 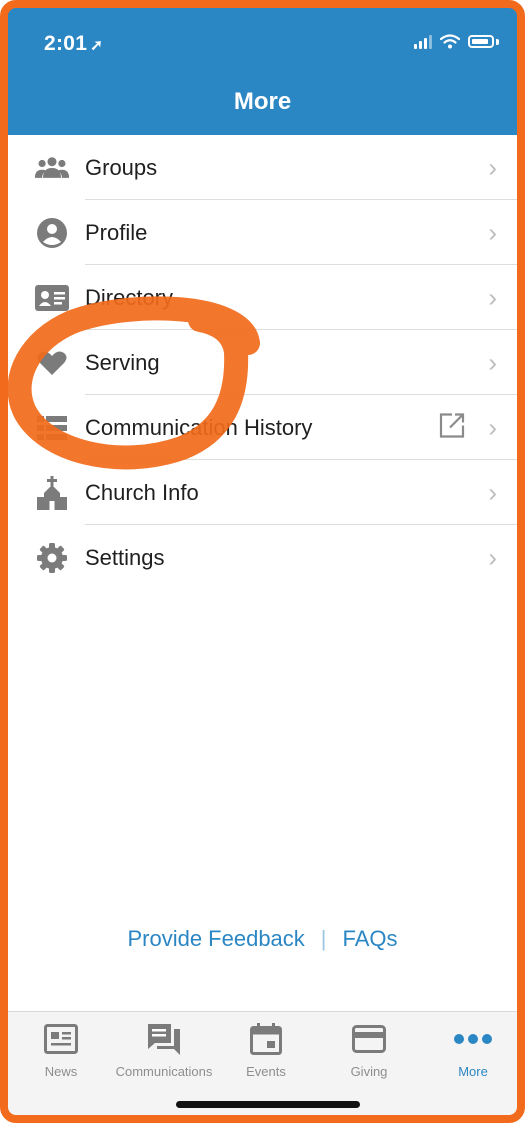 I want to click on tab-label: Giving, so click(x=369, y=1071).